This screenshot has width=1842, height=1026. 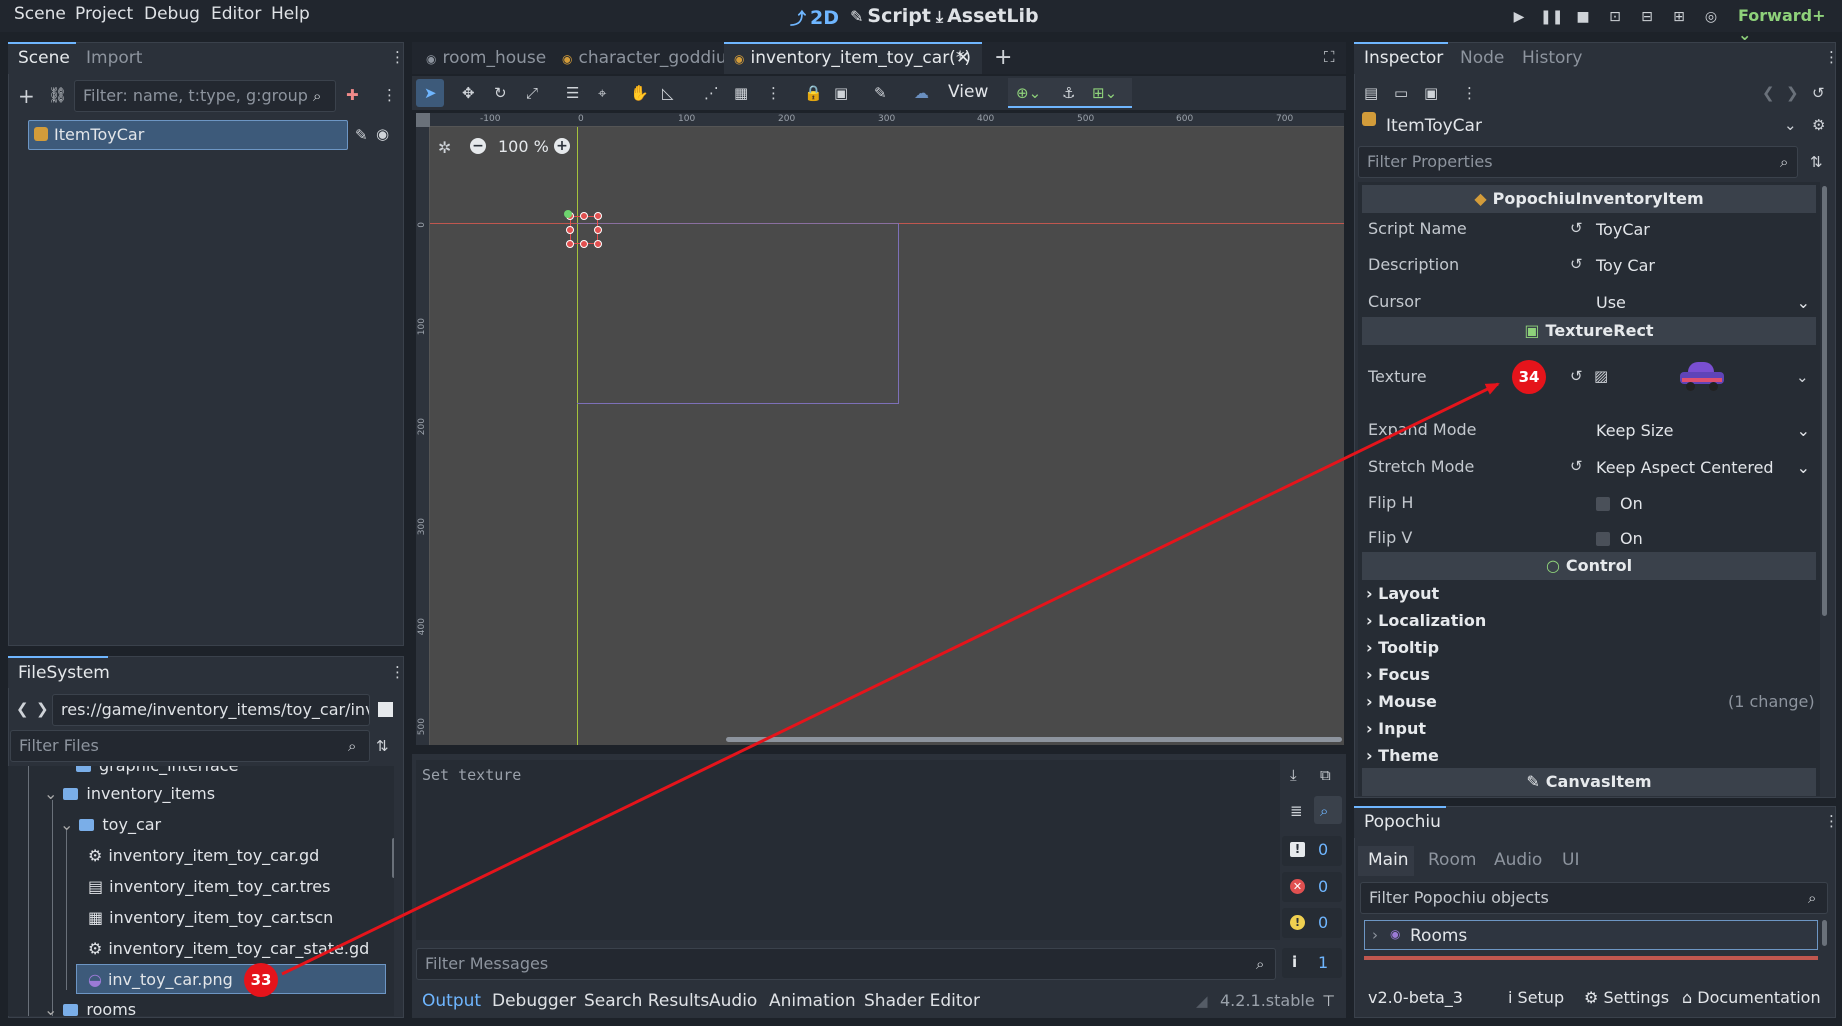 I want to click on play-icon: ▶, so click(x=1519, y=17).